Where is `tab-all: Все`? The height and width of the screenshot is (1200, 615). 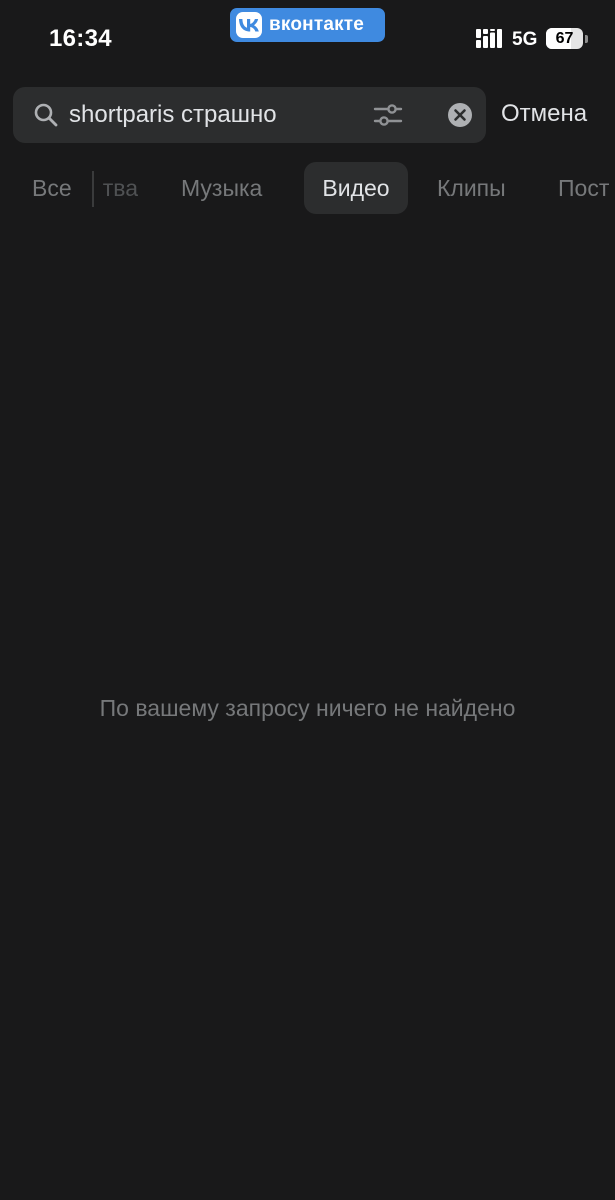
tab-all: Все is located at coordinates (52, 188).